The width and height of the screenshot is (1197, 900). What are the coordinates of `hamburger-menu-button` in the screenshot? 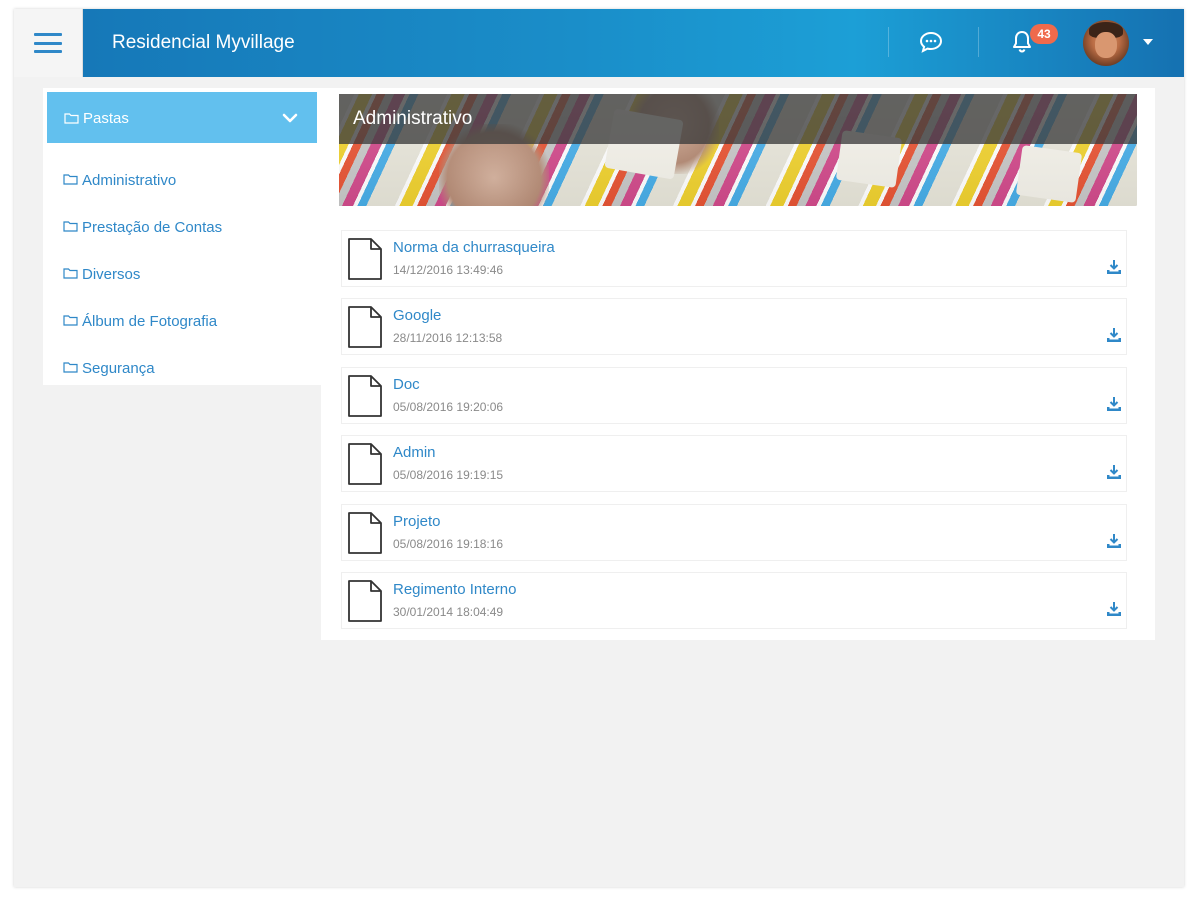 It's located at (48, 43).